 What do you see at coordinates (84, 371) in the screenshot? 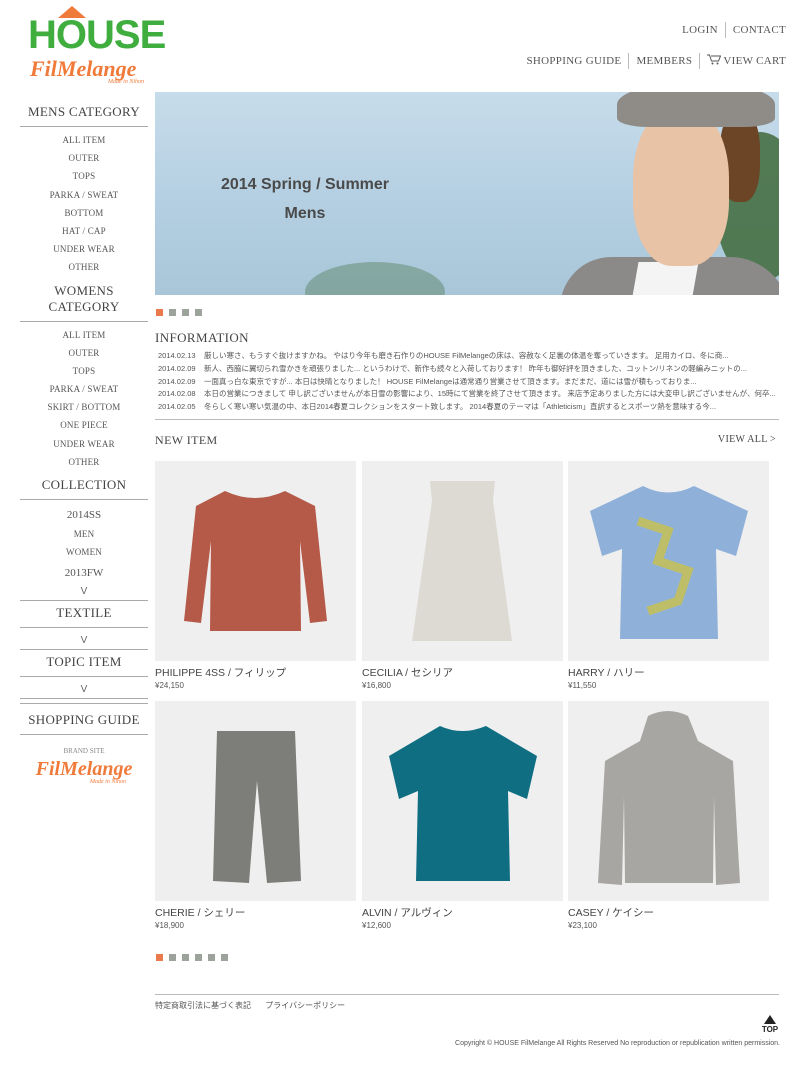
I see `womens-item-tops: TOPS` at bounding box center [84, 371].